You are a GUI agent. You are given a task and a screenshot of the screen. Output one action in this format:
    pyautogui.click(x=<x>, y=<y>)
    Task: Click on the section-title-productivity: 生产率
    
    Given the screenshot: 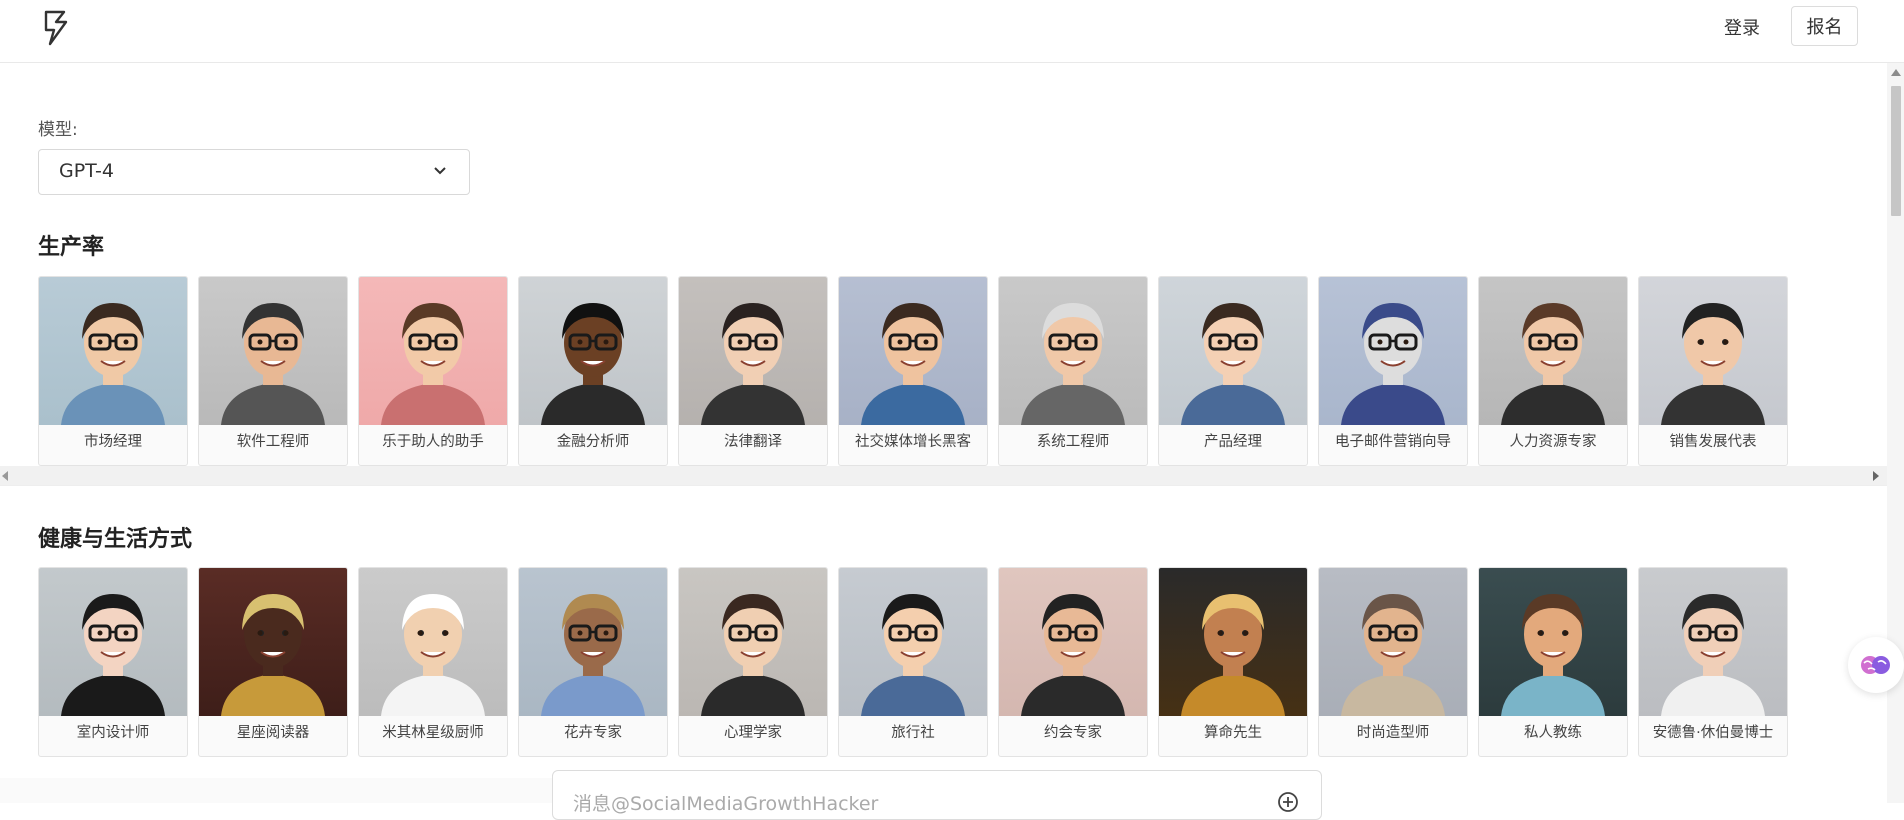 What is the action you would take?
    pyautogui.click(x=71, y=247)
    